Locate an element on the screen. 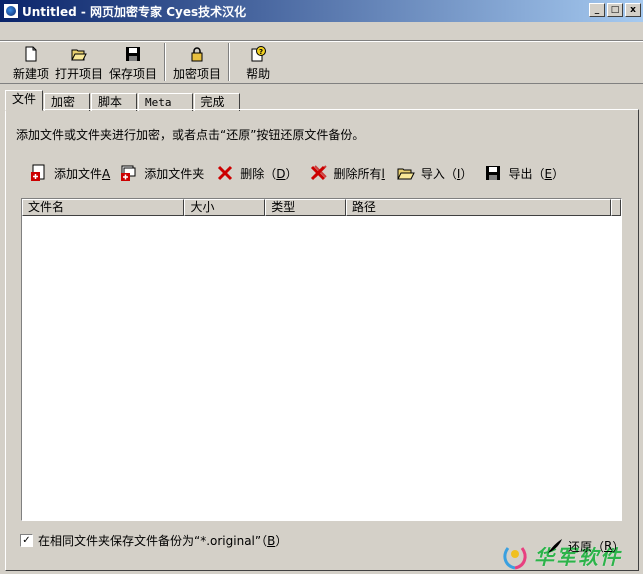  minimize-button: _ is located at coordinates (597, 10).